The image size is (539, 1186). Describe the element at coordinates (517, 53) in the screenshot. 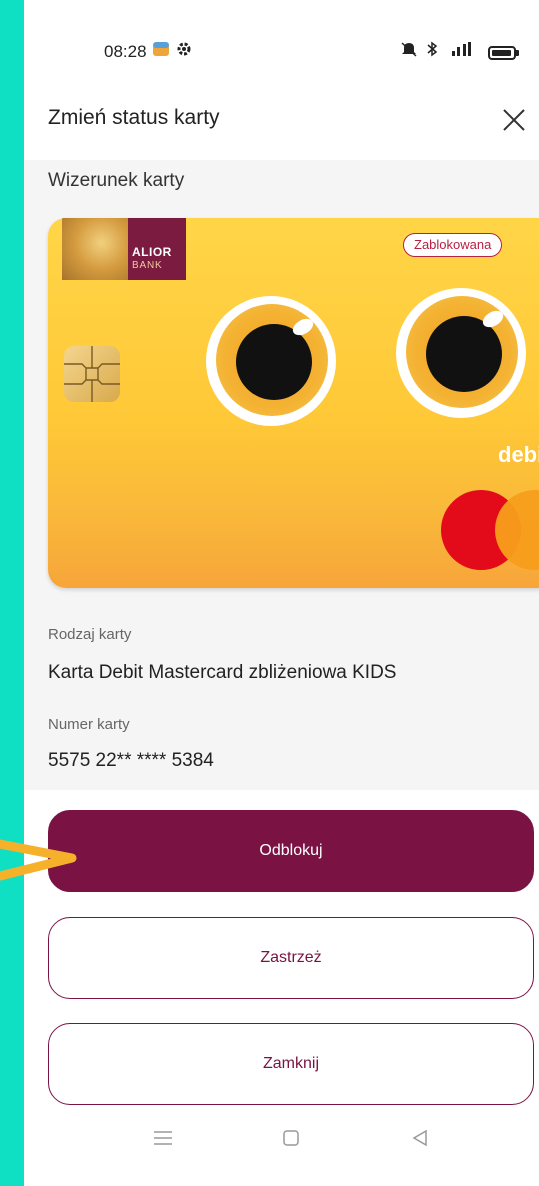

I see `battery-tip` at that location.